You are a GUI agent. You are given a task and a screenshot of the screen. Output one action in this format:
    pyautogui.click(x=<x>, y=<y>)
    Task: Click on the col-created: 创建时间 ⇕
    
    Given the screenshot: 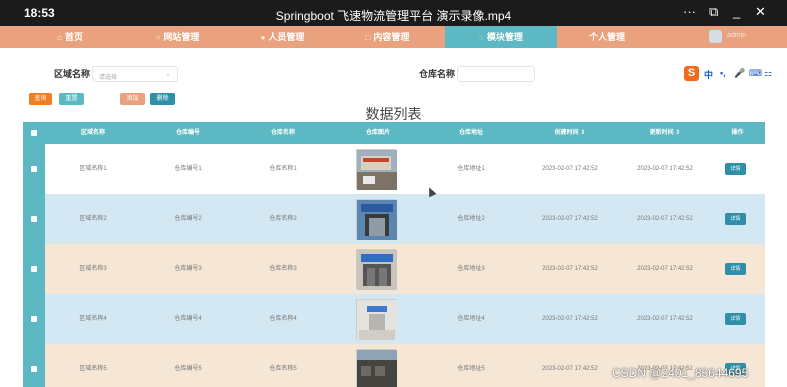 What is the action you would take?
    pyautogui.click(x=570, y=133)
    